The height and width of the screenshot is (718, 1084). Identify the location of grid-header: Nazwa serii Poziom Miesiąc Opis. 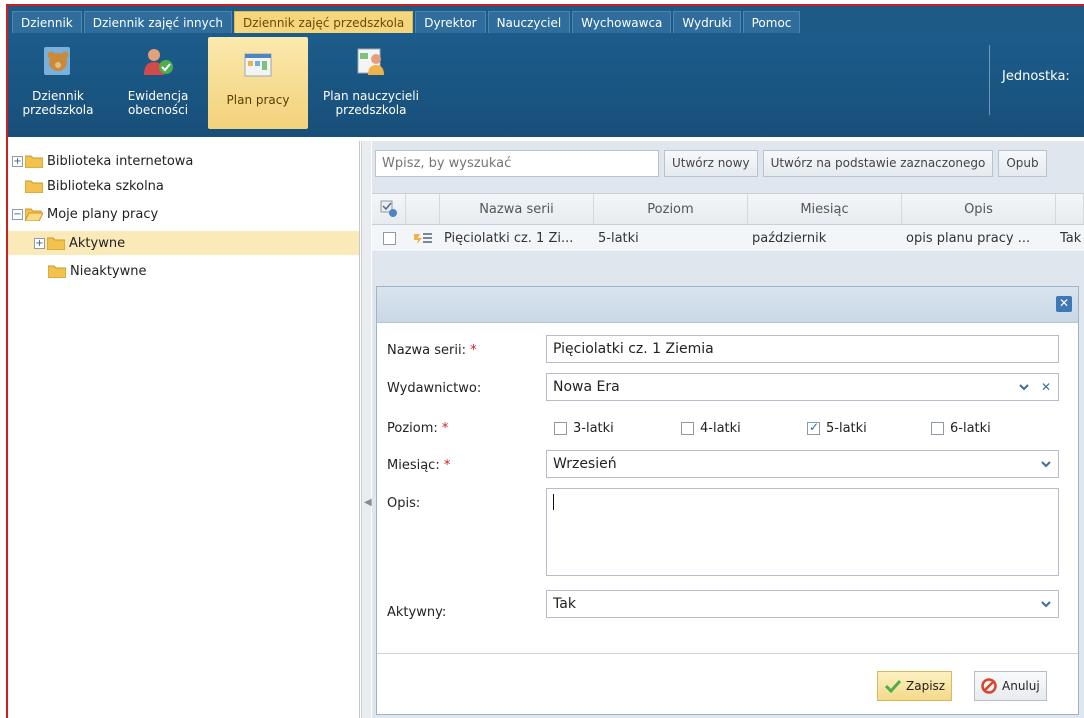
(728, 209).